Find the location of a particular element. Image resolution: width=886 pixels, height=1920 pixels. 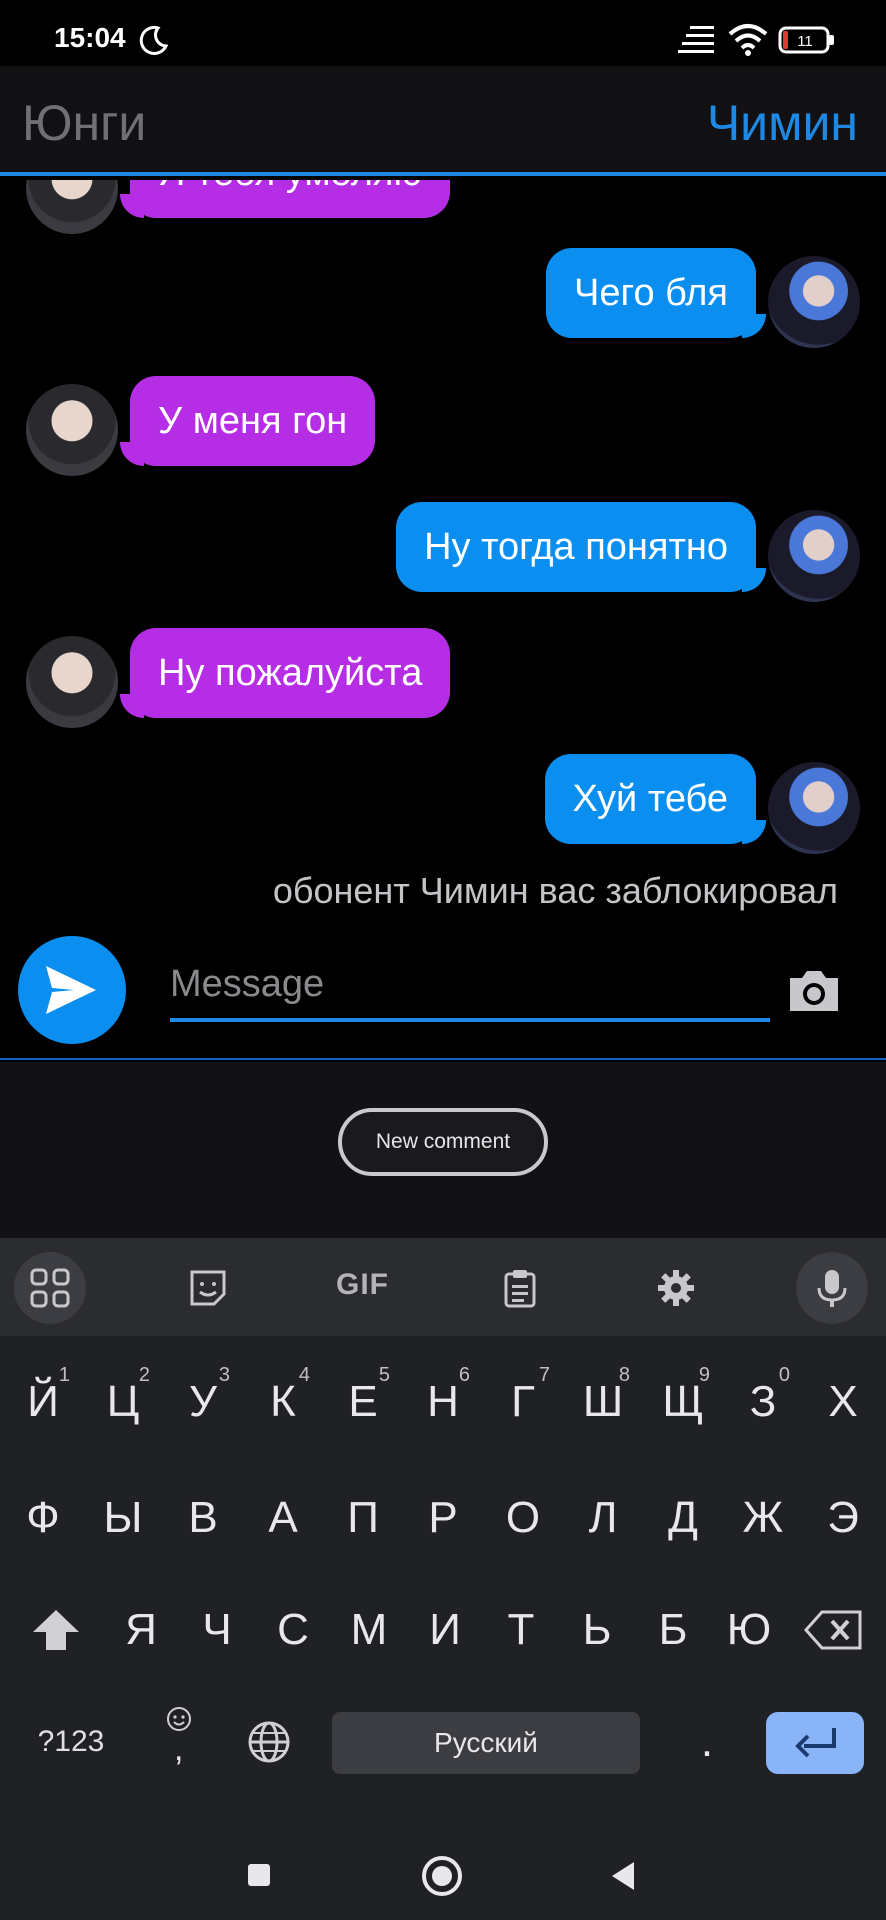

key-label: Г is located at coordinates (523, 1401).